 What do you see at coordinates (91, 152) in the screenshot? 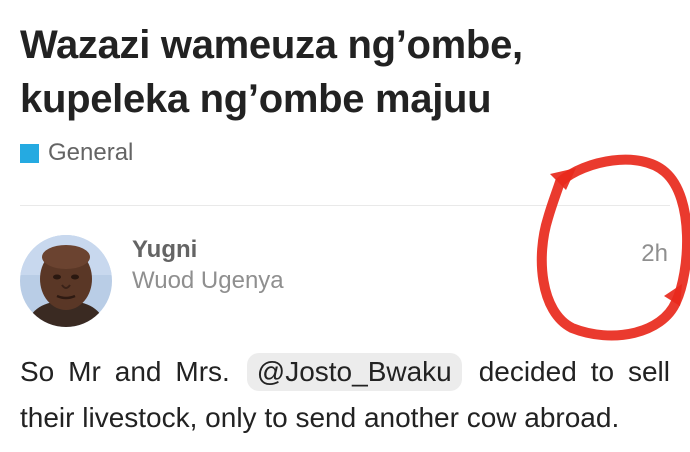
I see `category-label: General` at bounding box center [91, 152].